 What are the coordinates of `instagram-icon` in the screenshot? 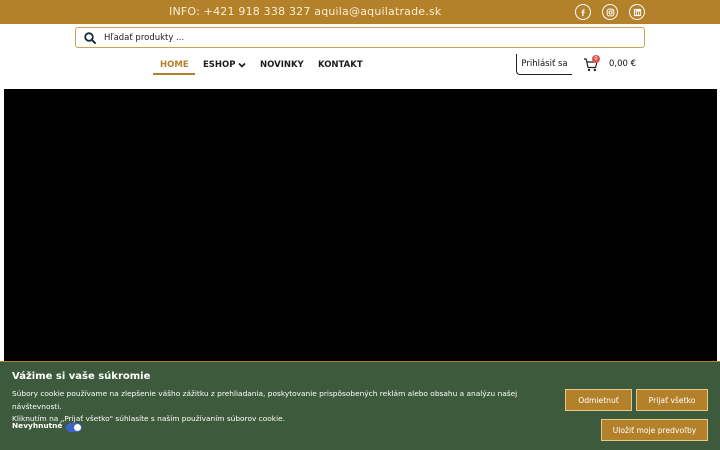 It's located at (610, 12).